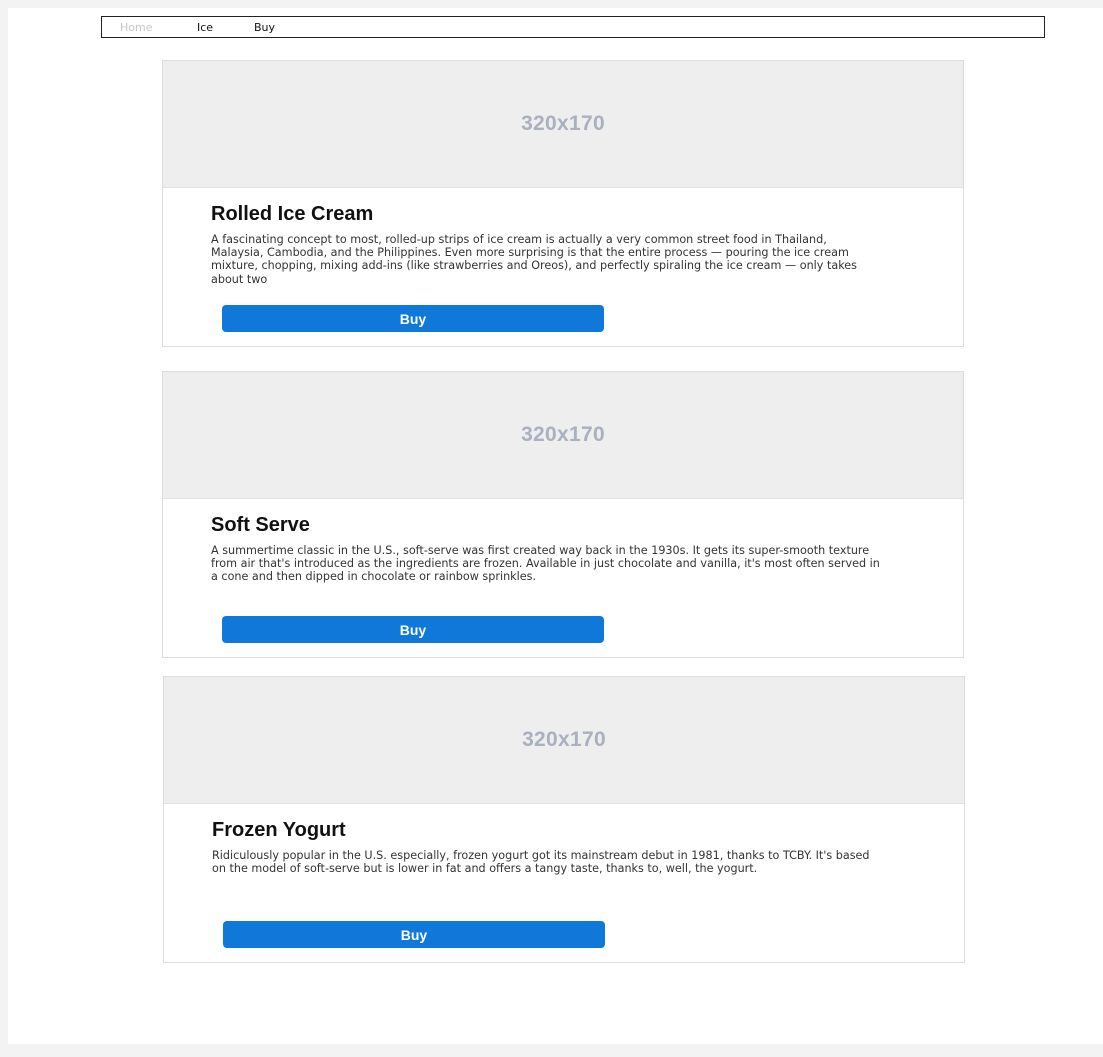  Describe the element at coordinates (292, 214) in the screenshot. I see `card-title: Rolled Ice Cream` at that location.